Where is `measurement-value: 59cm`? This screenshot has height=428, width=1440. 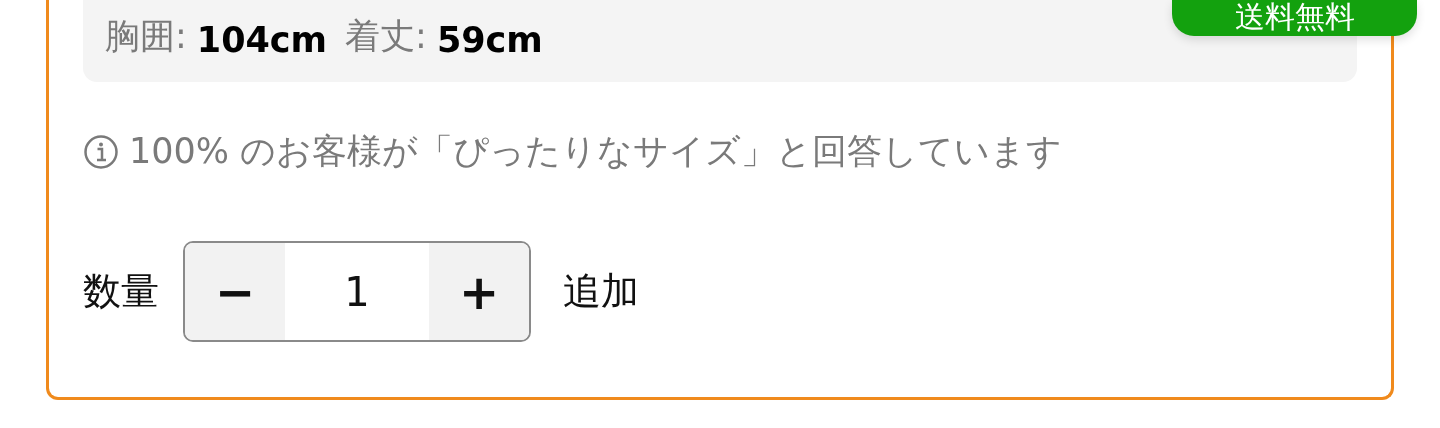 measurement-value: 59cm is located at coordinates (489, 40).